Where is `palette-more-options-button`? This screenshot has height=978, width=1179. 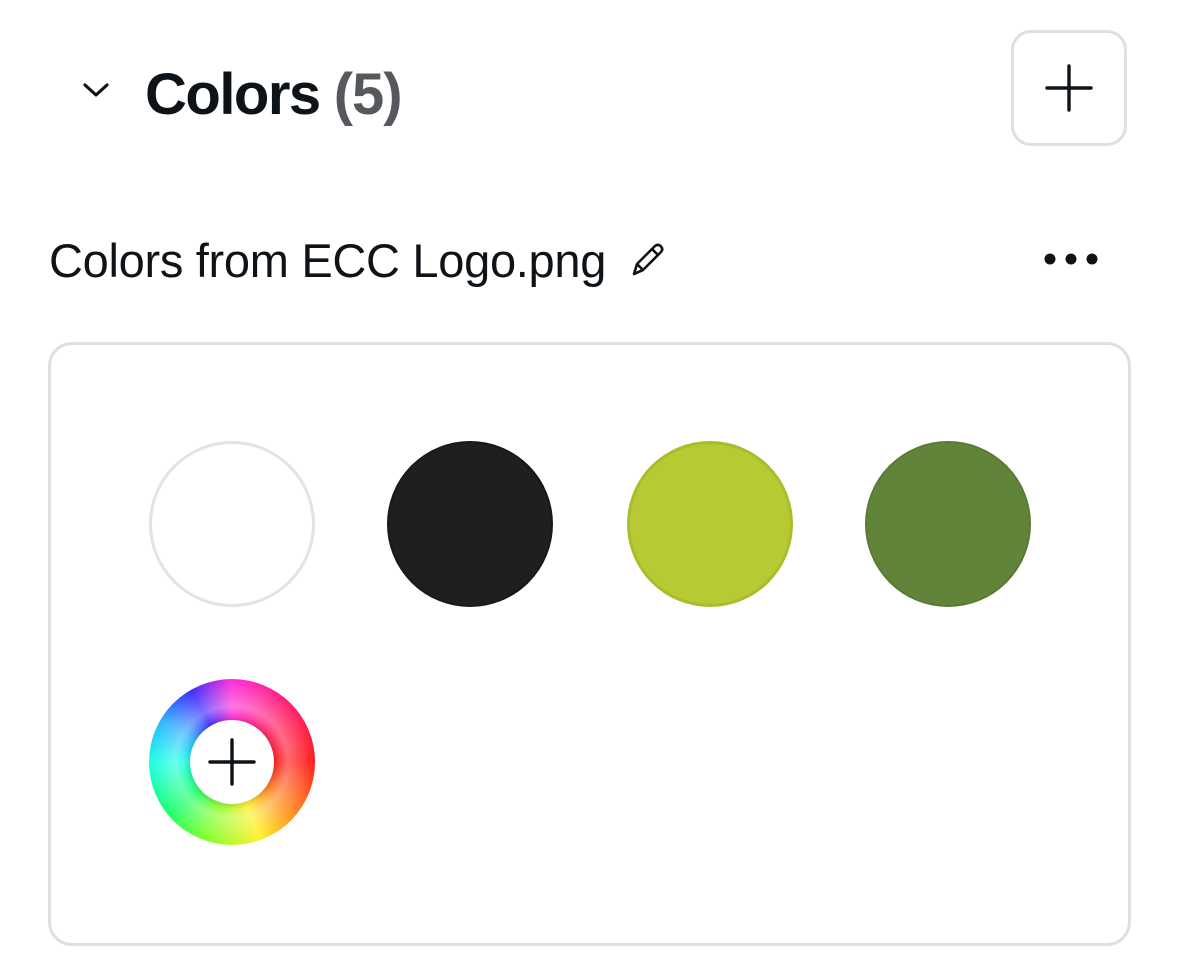
palette-more-options-button is located at coordinates (1071, 259).